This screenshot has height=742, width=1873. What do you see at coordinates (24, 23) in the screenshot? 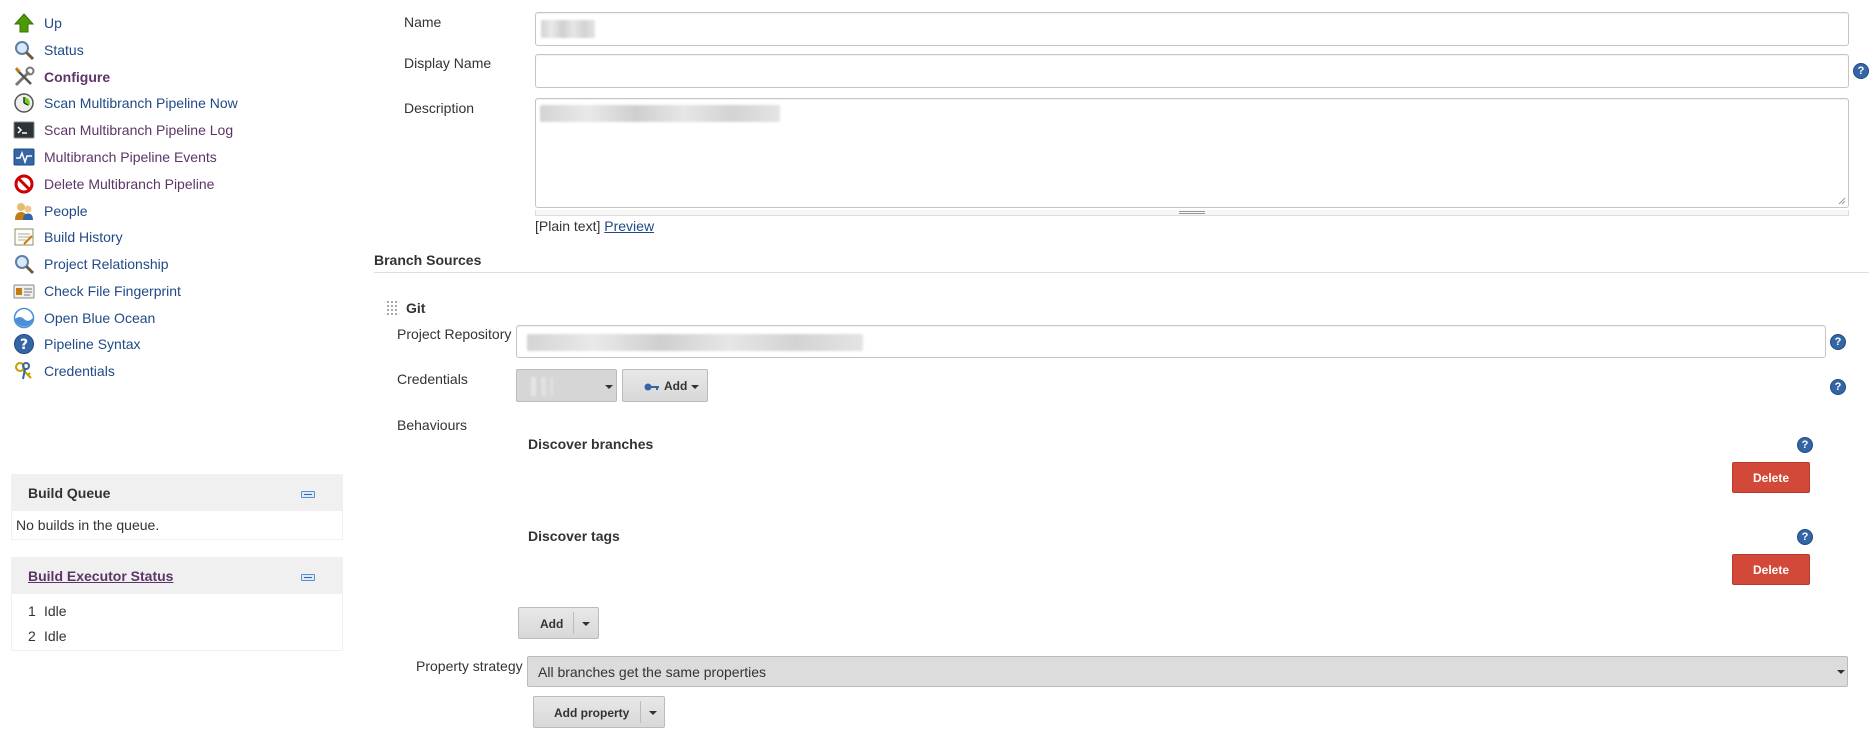
I see `up-arrow-icon` at bounding box center [24, 23].